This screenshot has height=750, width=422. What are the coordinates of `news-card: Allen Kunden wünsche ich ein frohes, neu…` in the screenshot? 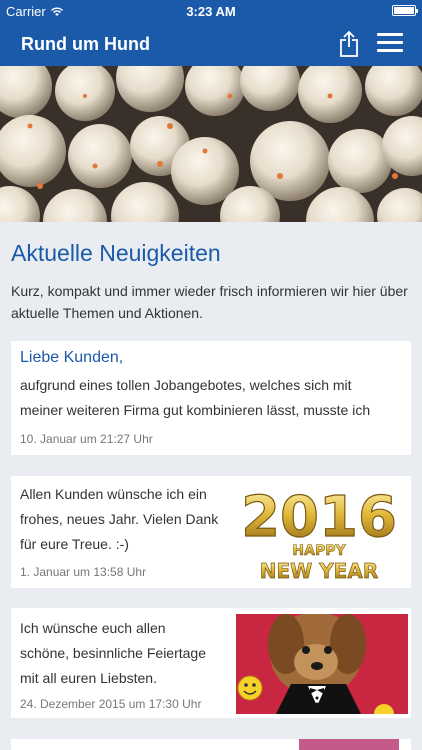 It's located at (211, 532).